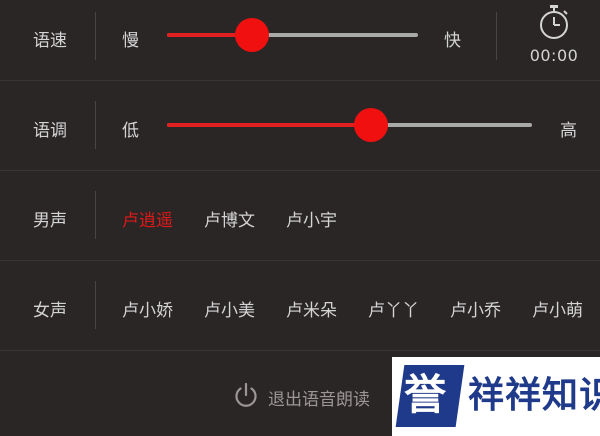  Describe the element at coordinates (229, 308) in the screenshot. I see `female-voice-option: 卢小美` at that location.